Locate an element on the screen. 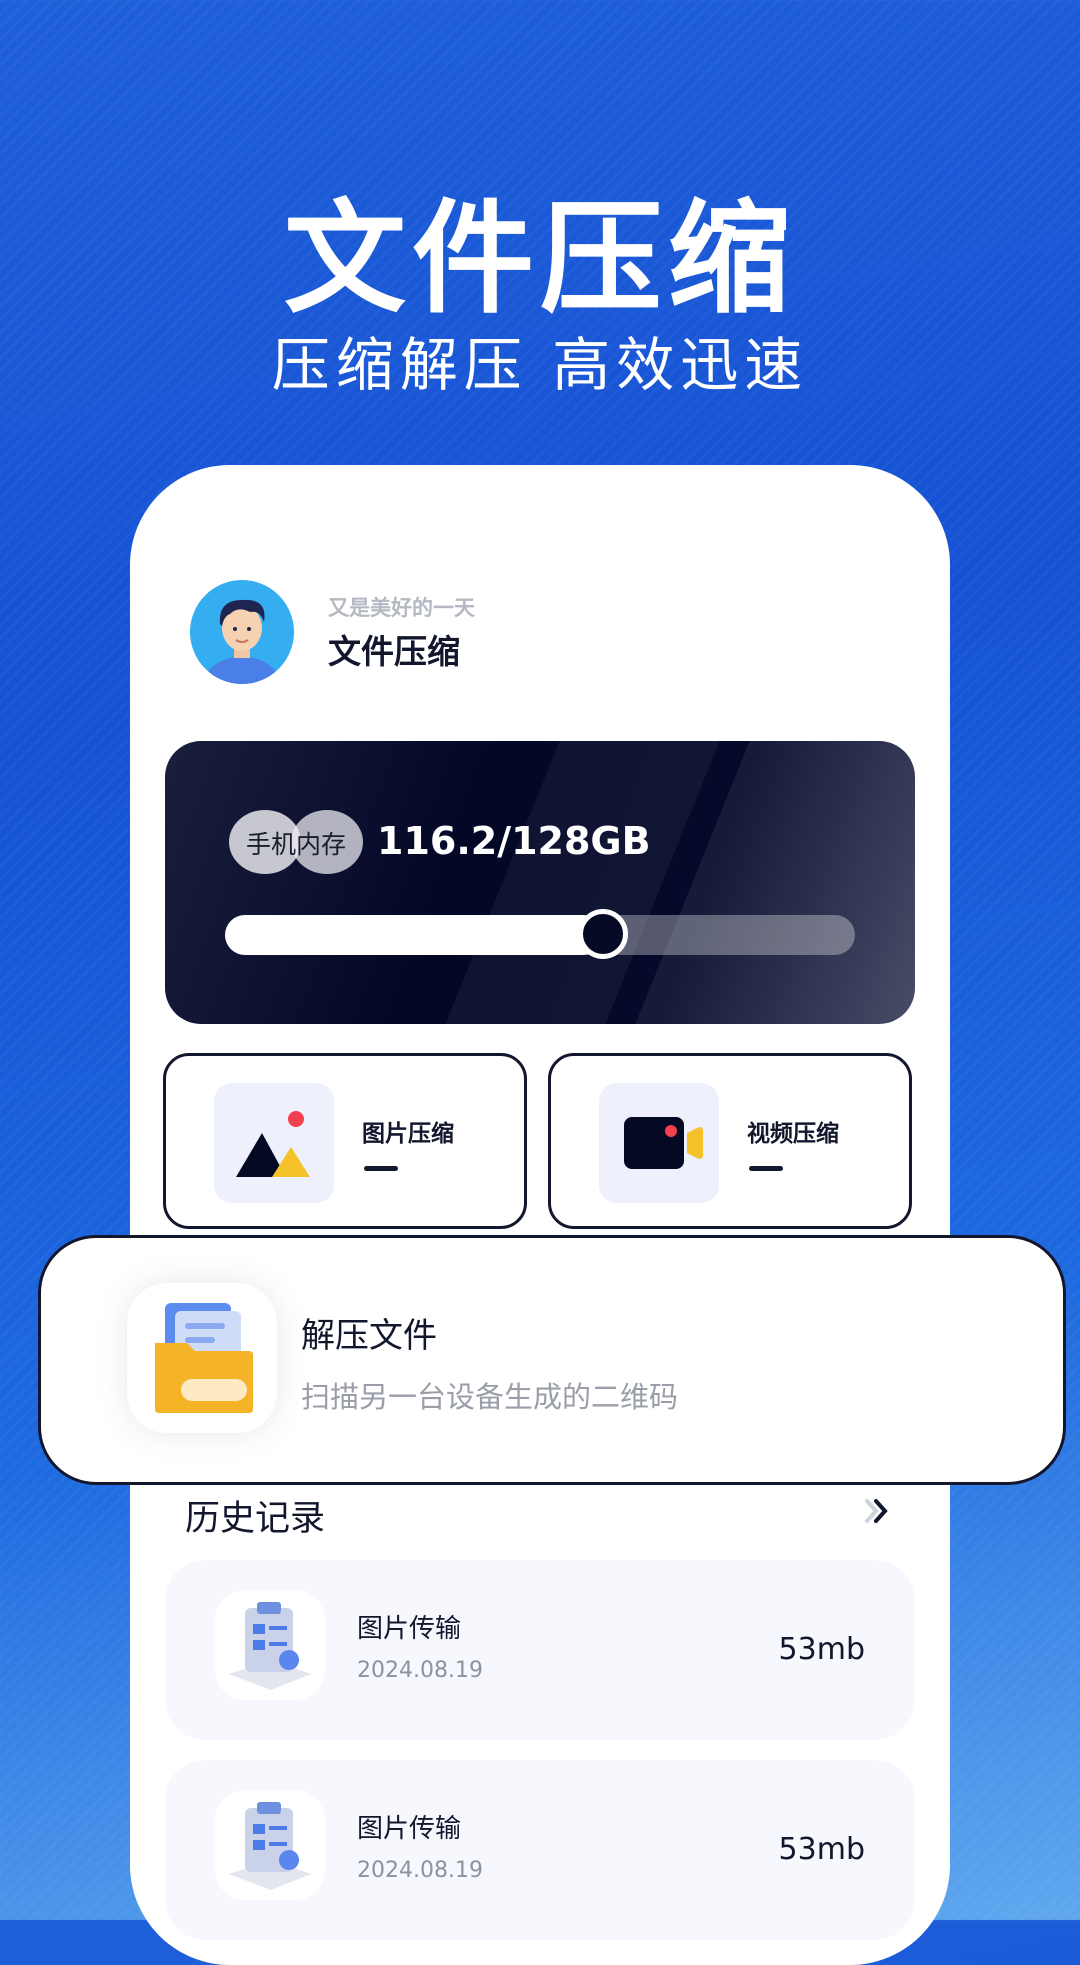 Image resolution: width=1080 pixels, height=1965 pixels. app-name: 文件压缩 is located at coordinates (394, 651).